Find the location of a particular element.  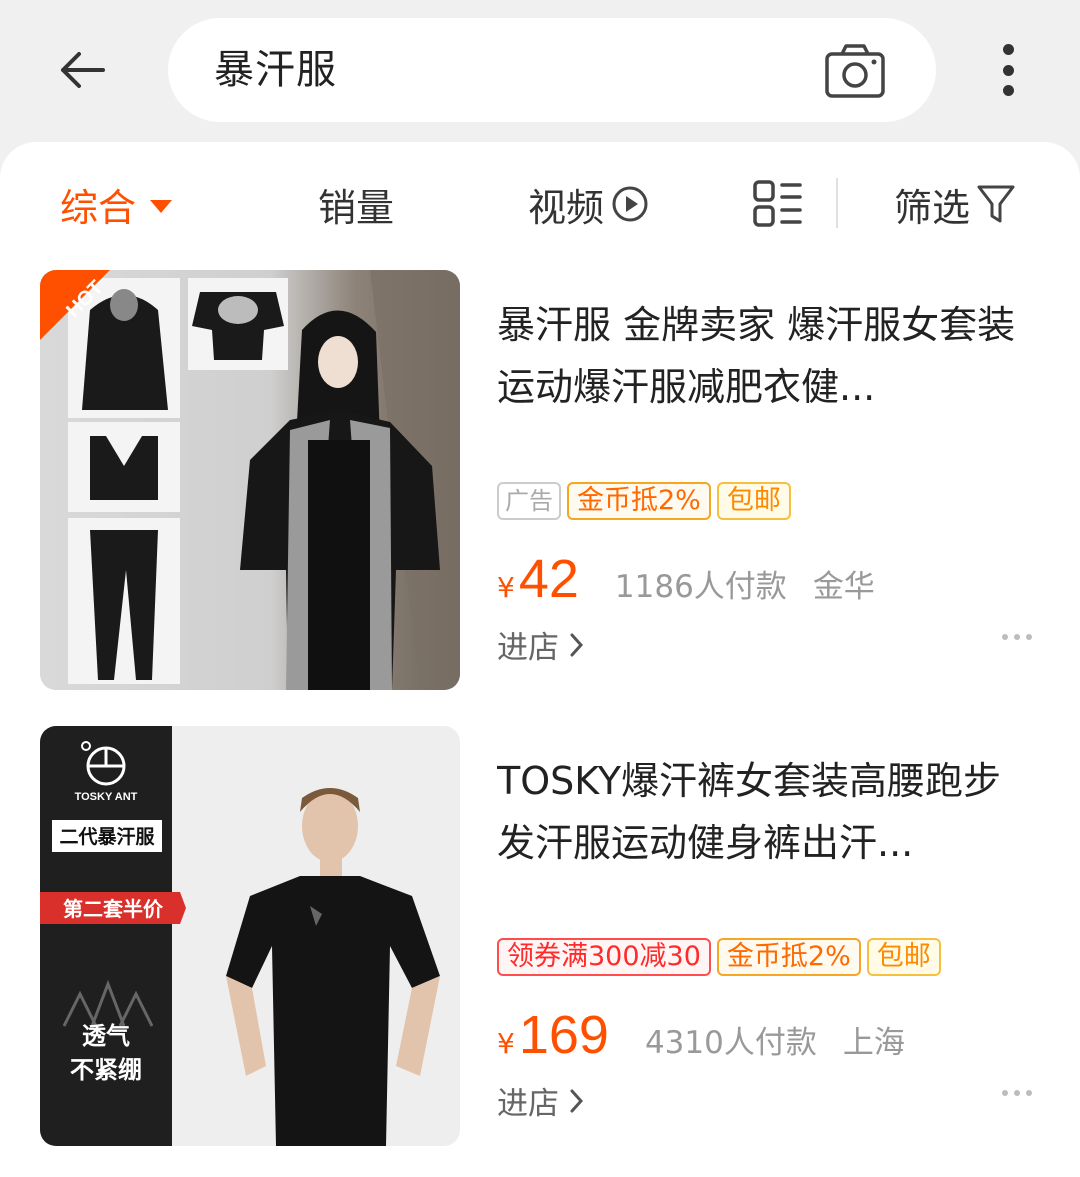

funnel-icon is located at coordinates (996, 204).